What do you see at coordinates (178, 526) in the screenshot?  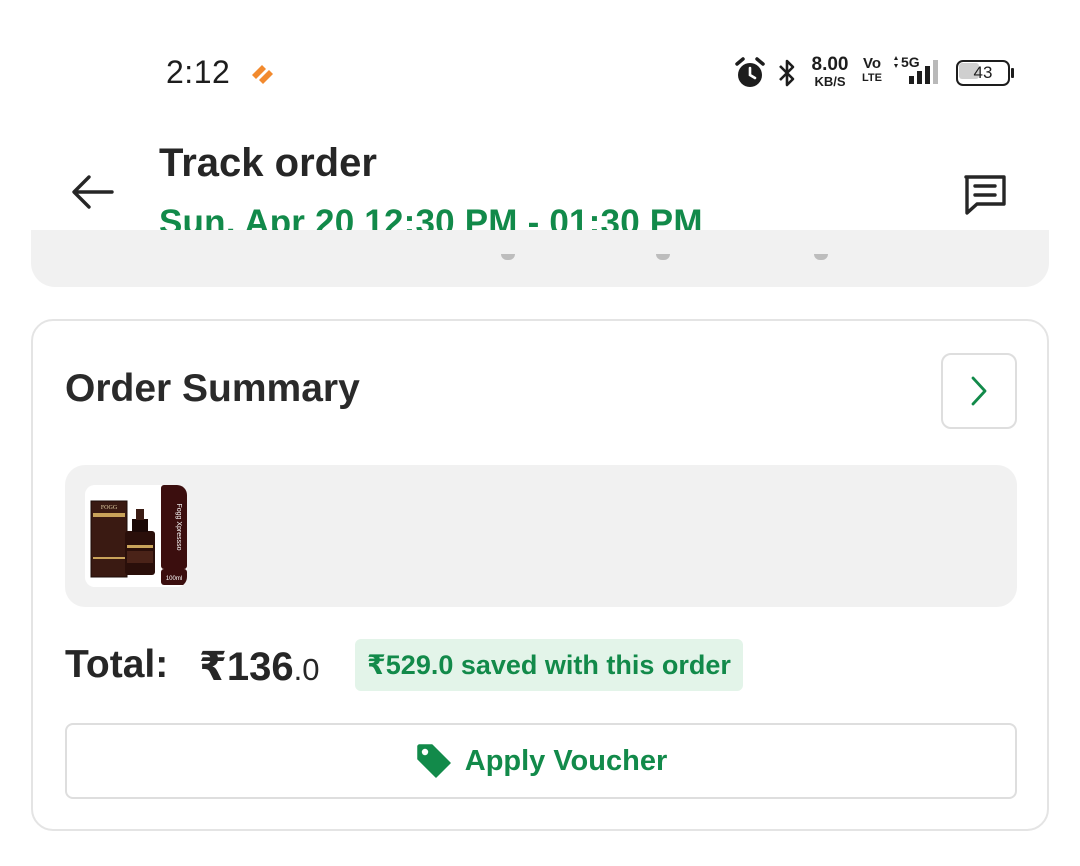 I see `product-name-text: Fogg Xpressso` at bounding box center [178, 526].